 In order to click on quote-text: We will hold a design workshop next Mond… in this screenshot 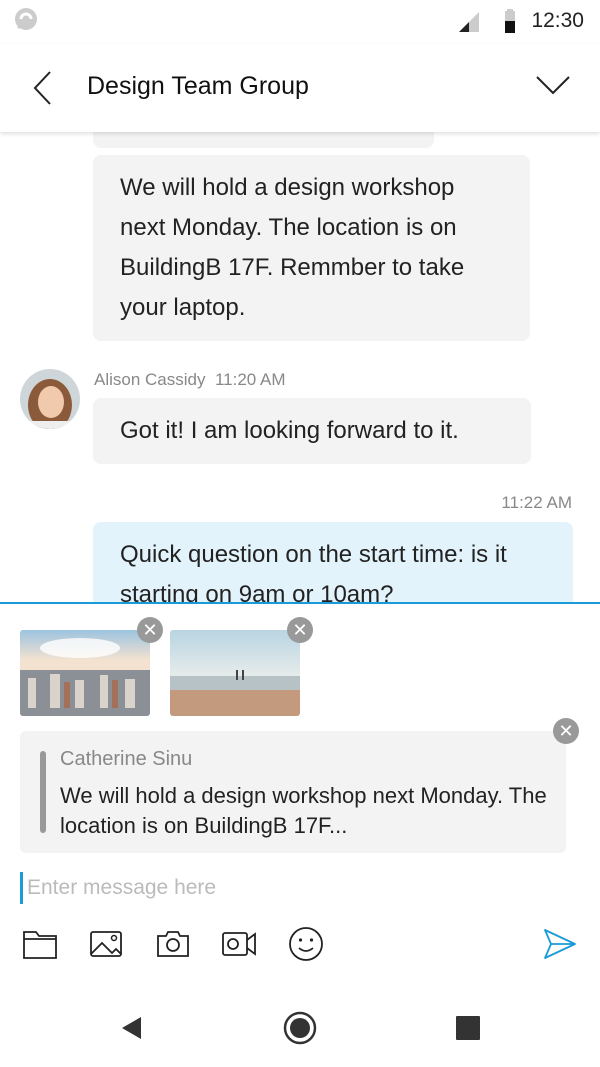, I will do `click(303, 810)`.